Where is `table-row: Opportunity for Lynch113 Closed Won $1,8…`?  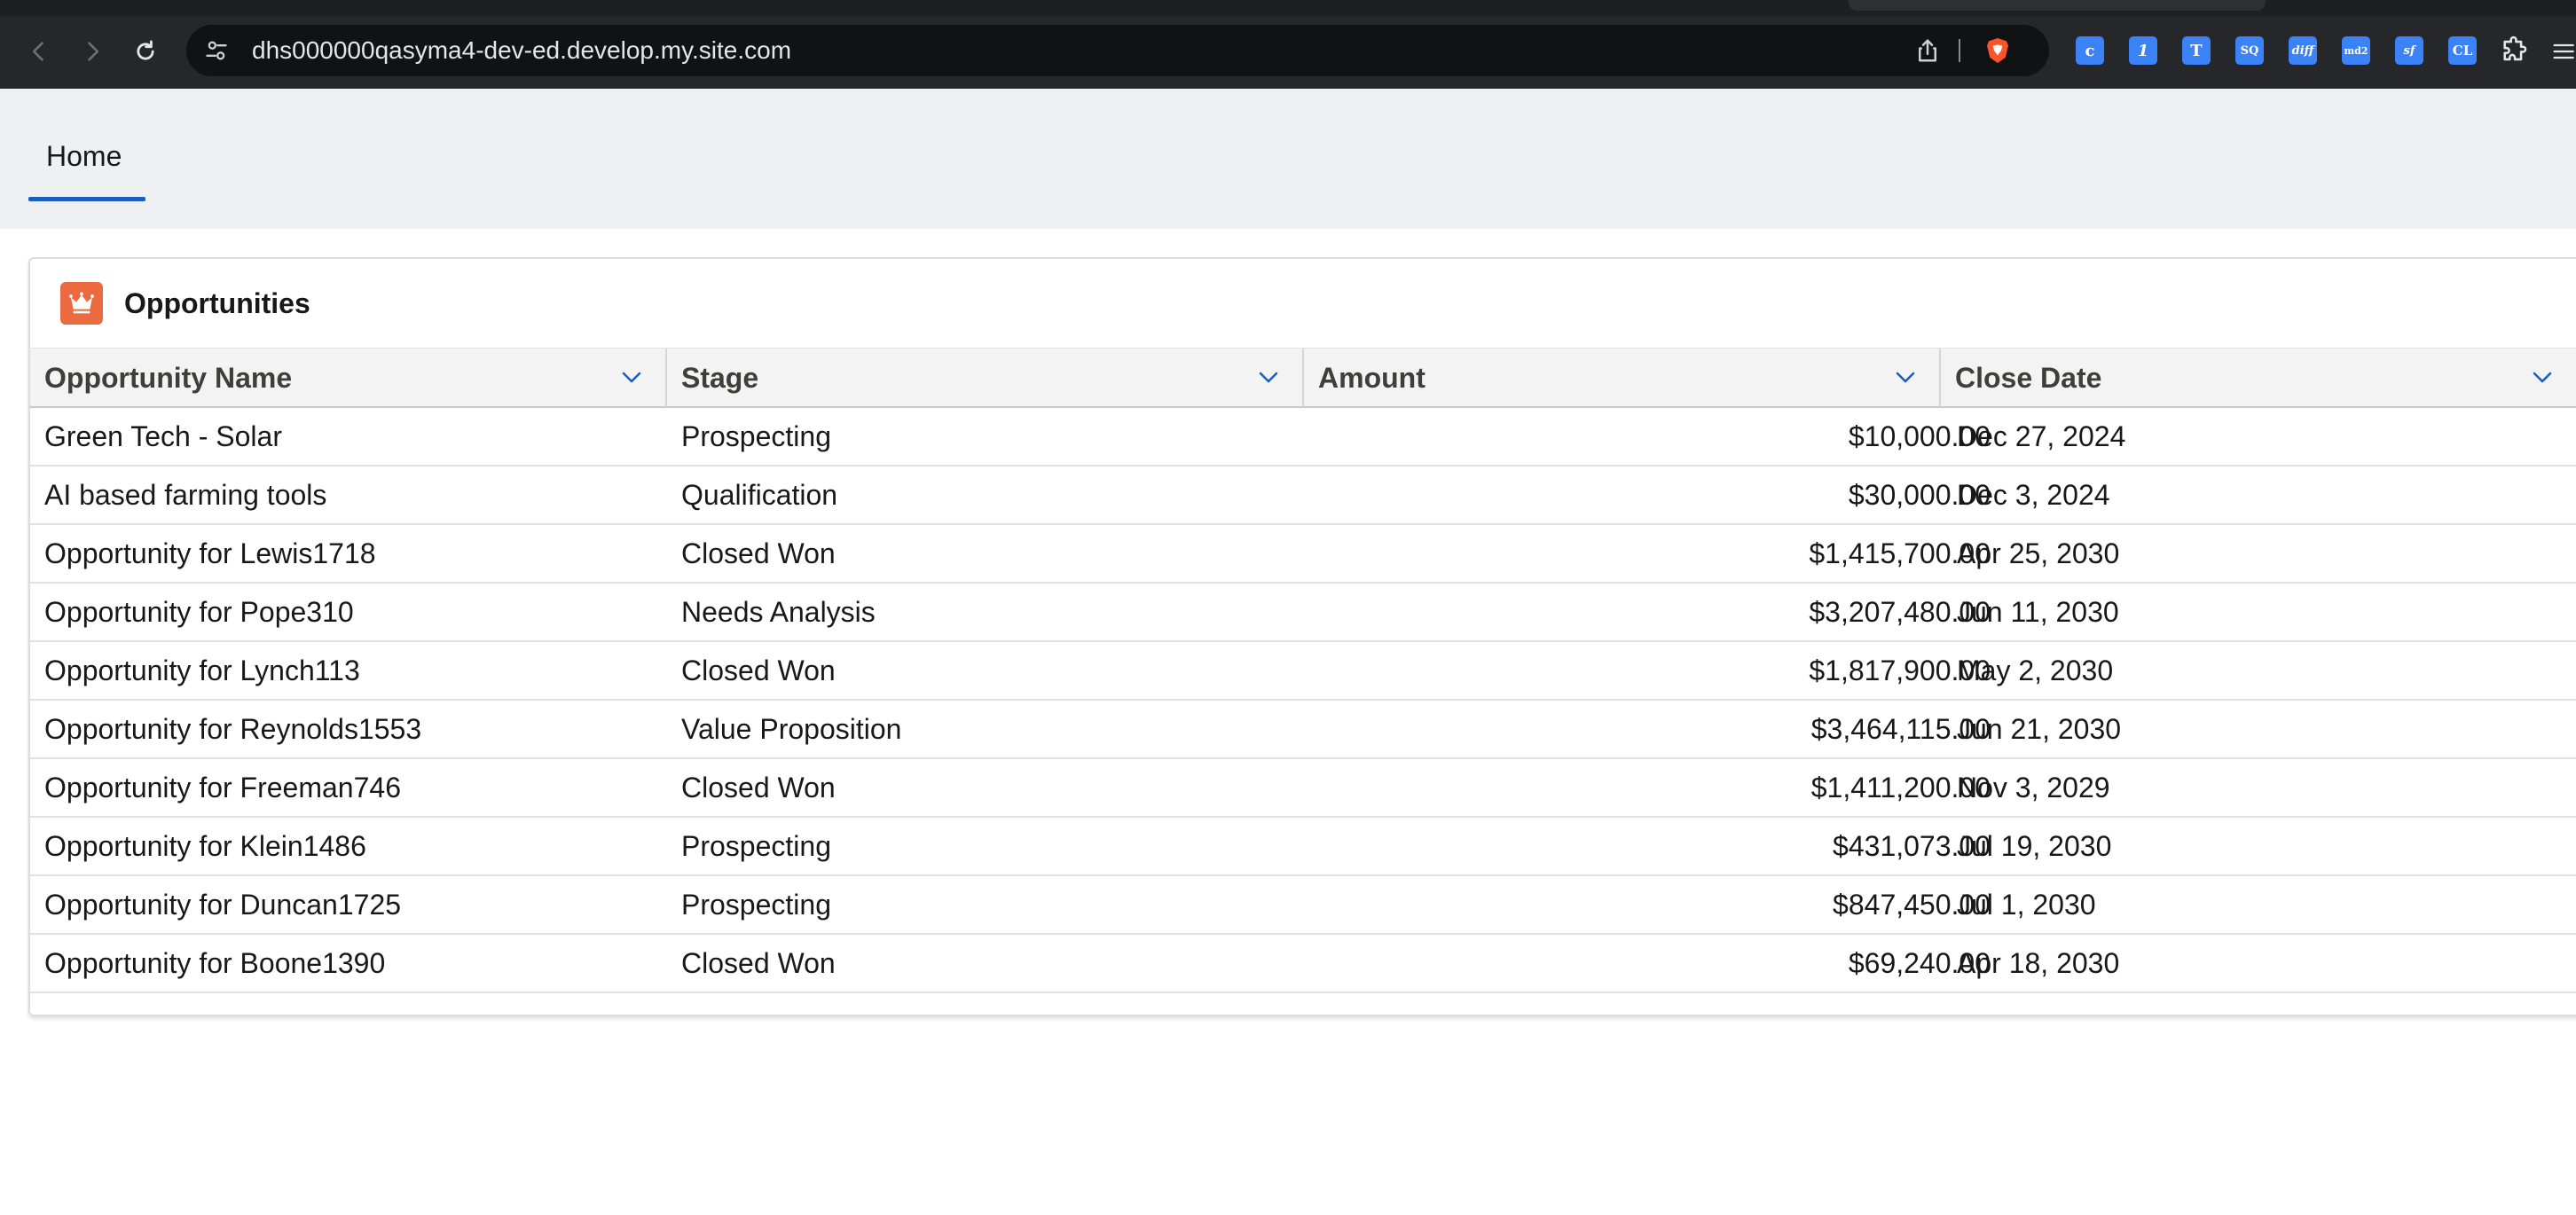
table-row: Opportunity for Lynch113 Closed Won $1,8… is located at coordinates (1303, 671).